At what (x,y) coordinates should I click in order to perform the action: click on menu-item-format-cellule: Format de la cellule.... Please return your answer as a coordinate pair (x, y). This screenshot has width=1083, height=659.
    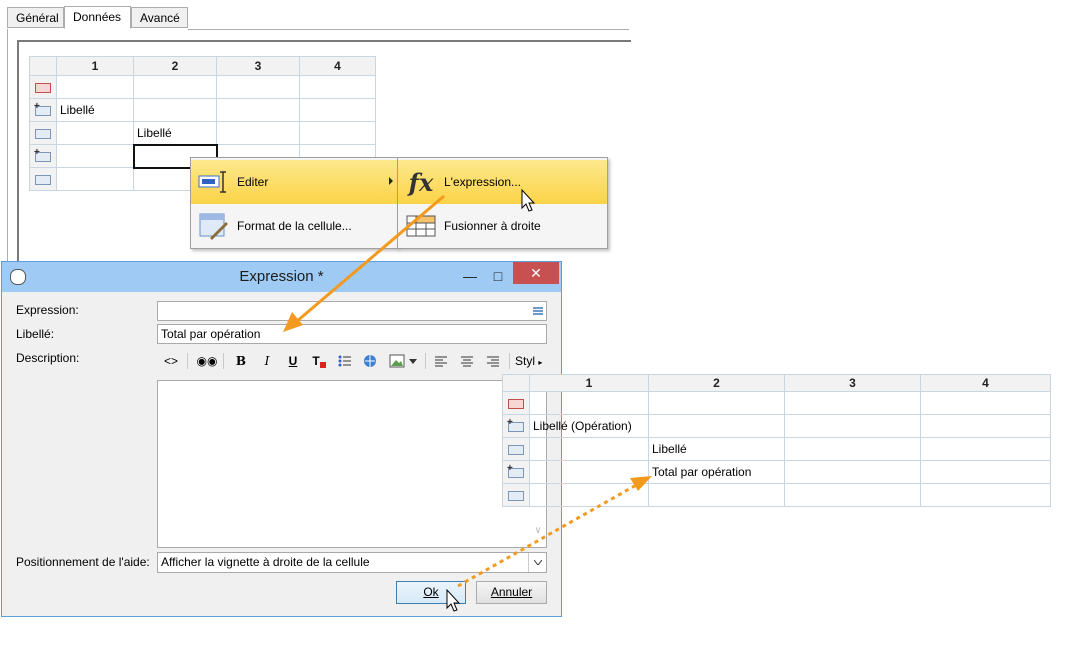
    Looking at the image, I should click on (294, 226).